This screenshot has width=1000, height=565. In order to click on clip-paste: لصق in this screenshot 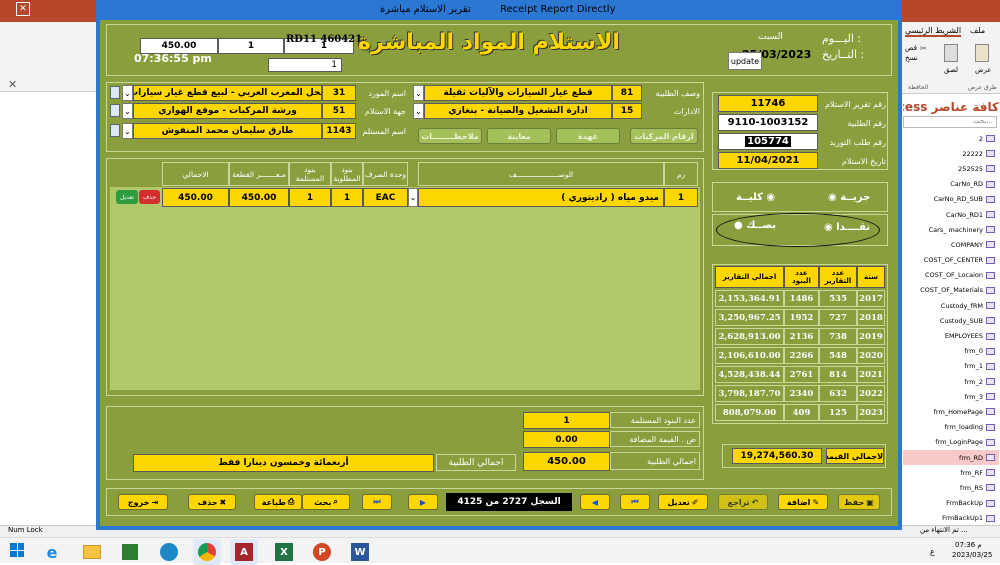, I will do `click(951, 70)`.